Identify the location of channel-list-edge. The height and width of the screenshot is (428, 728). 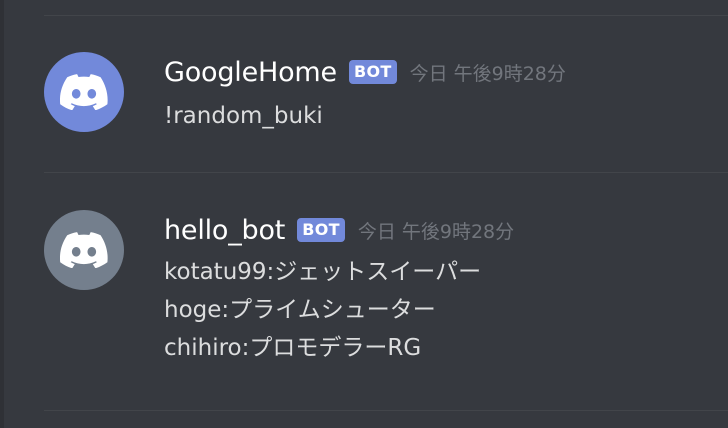
(2, 214).